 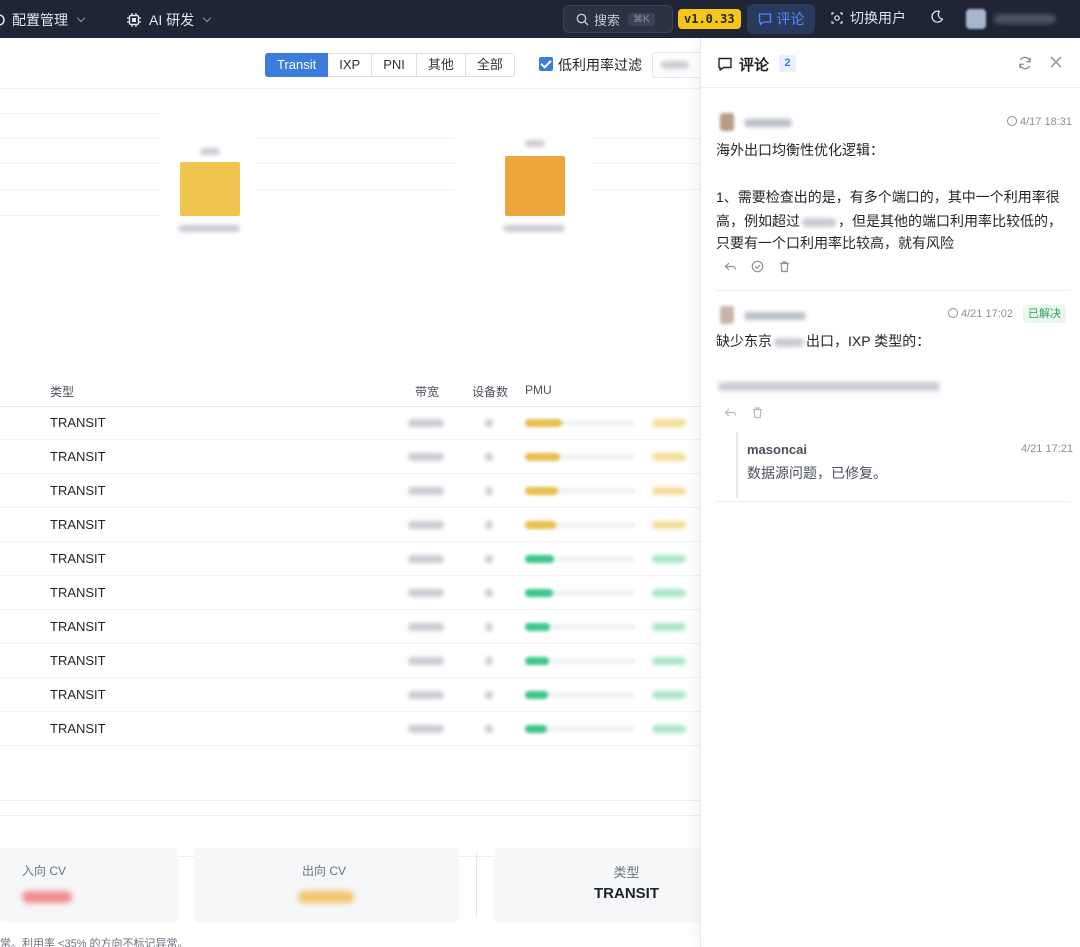 What do you see at coordinates (823, 341) in the screenshot?
I see `comment-text: 缺少东京 出口，IXP 类型的：` at bounding box center [823, 341].